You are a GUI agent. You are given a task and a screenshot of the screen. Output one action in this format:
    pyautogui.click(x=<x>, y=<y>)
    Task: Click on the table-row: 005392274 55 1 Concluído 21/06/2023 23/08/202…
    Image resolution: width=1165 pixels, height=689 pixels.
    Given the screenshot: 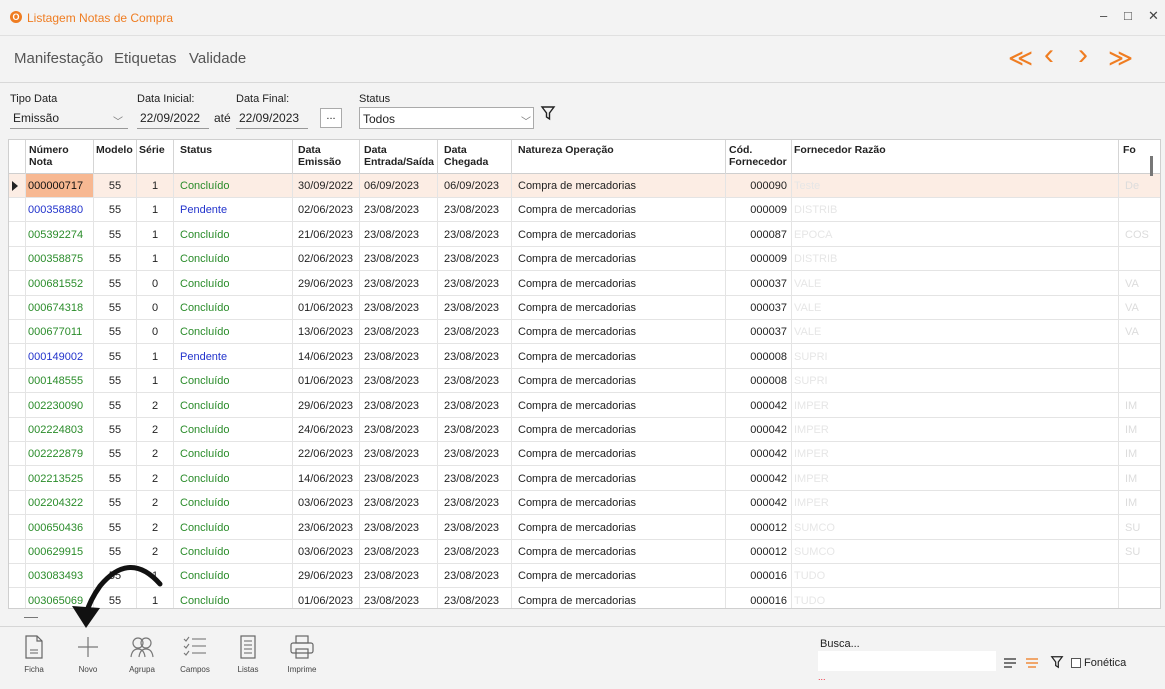 What is the action you would take?
    pyautogui.click(x=584, y=235)
    